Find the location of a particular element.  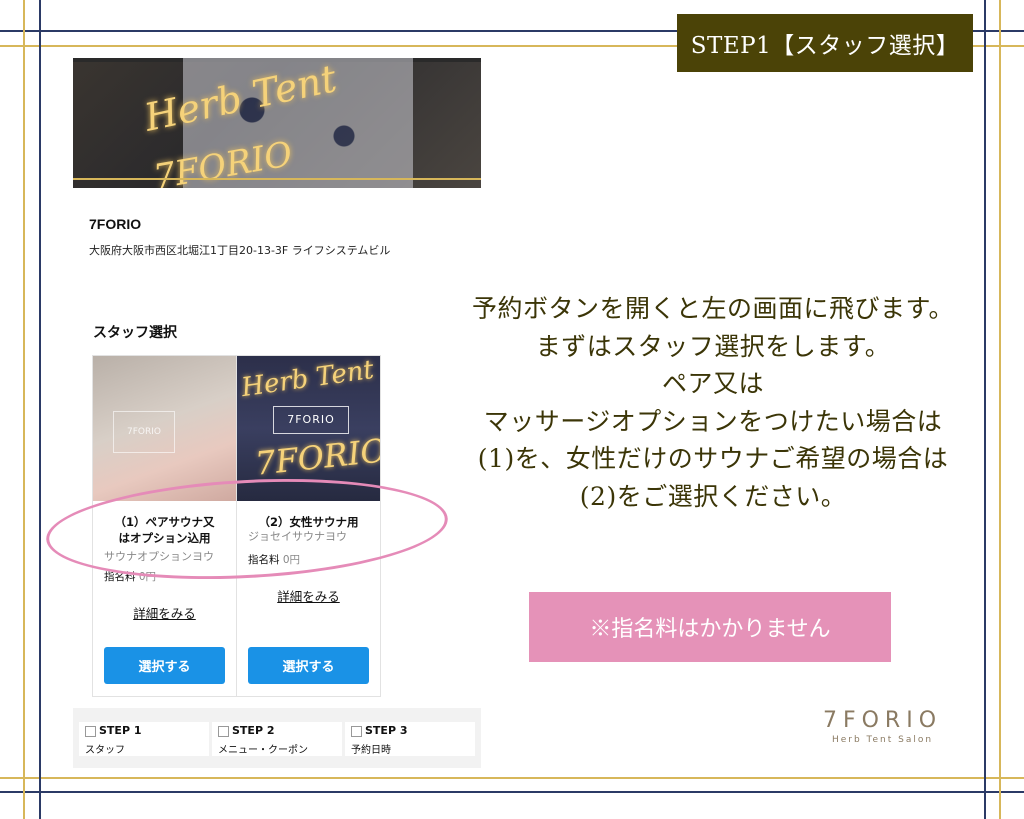

step-desc: スタッフ is located at coordinates (105, 750).